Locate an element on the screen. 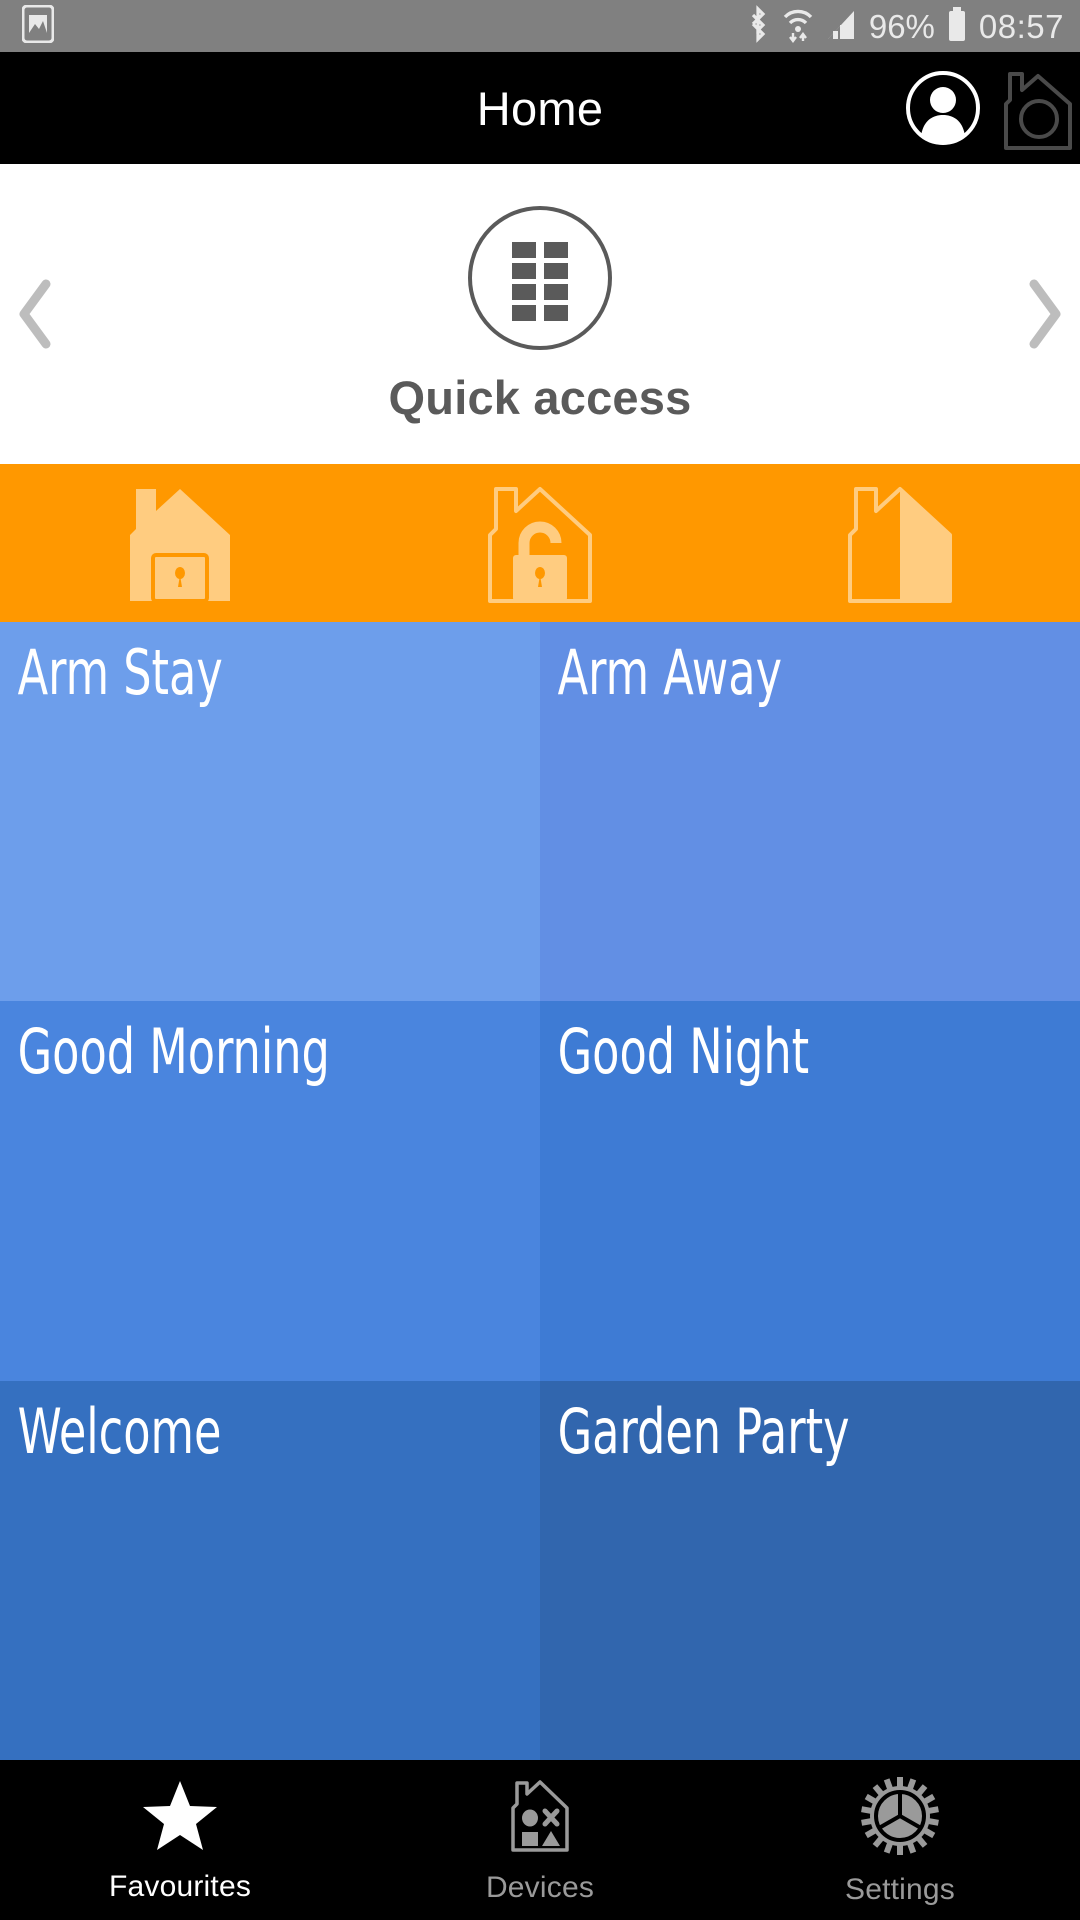  mode-disarmed is located at coordinates (900, 543).